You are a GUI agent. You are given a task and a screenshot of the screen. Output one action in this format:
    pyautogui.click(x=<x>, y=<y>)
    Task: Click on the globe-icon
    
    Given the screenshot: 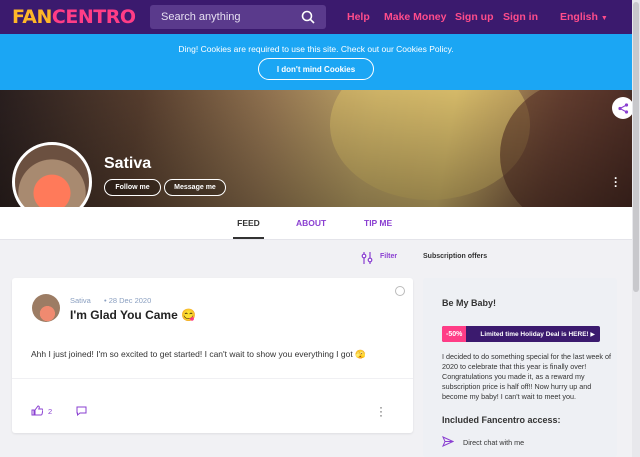 What is the action you would take?
    pyautogui.click(x=400, y=291)
    